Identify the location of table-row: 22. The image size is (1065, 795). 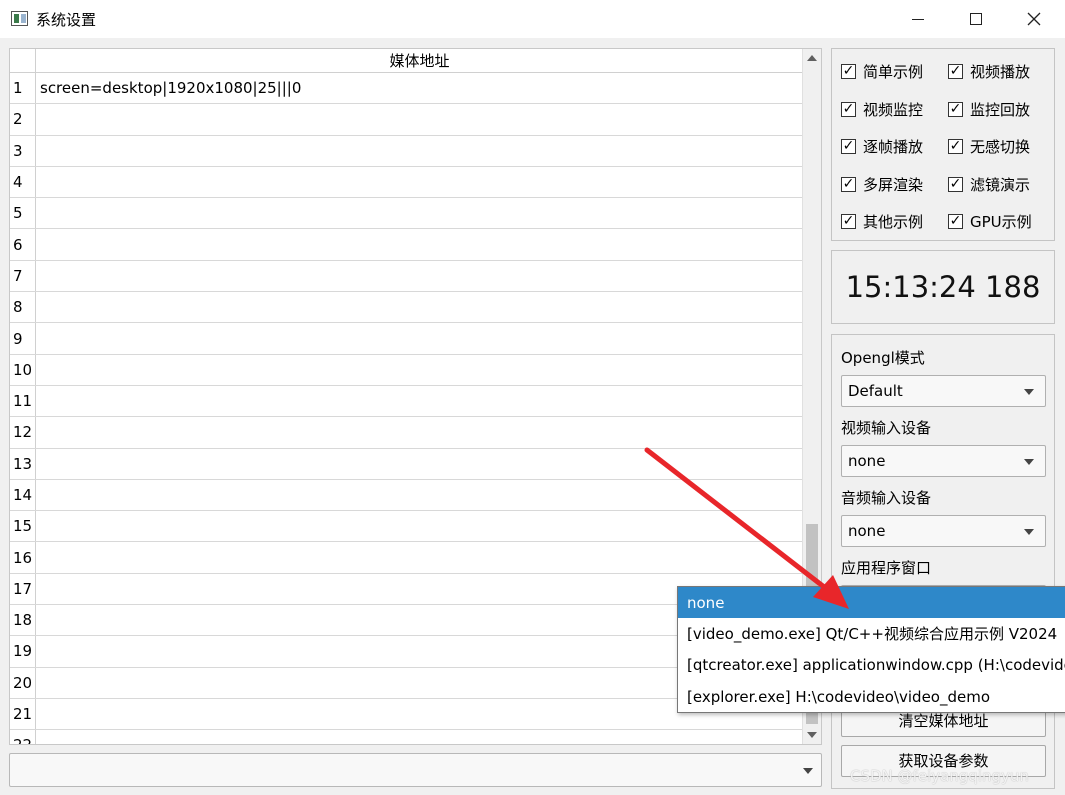
(406, 737).